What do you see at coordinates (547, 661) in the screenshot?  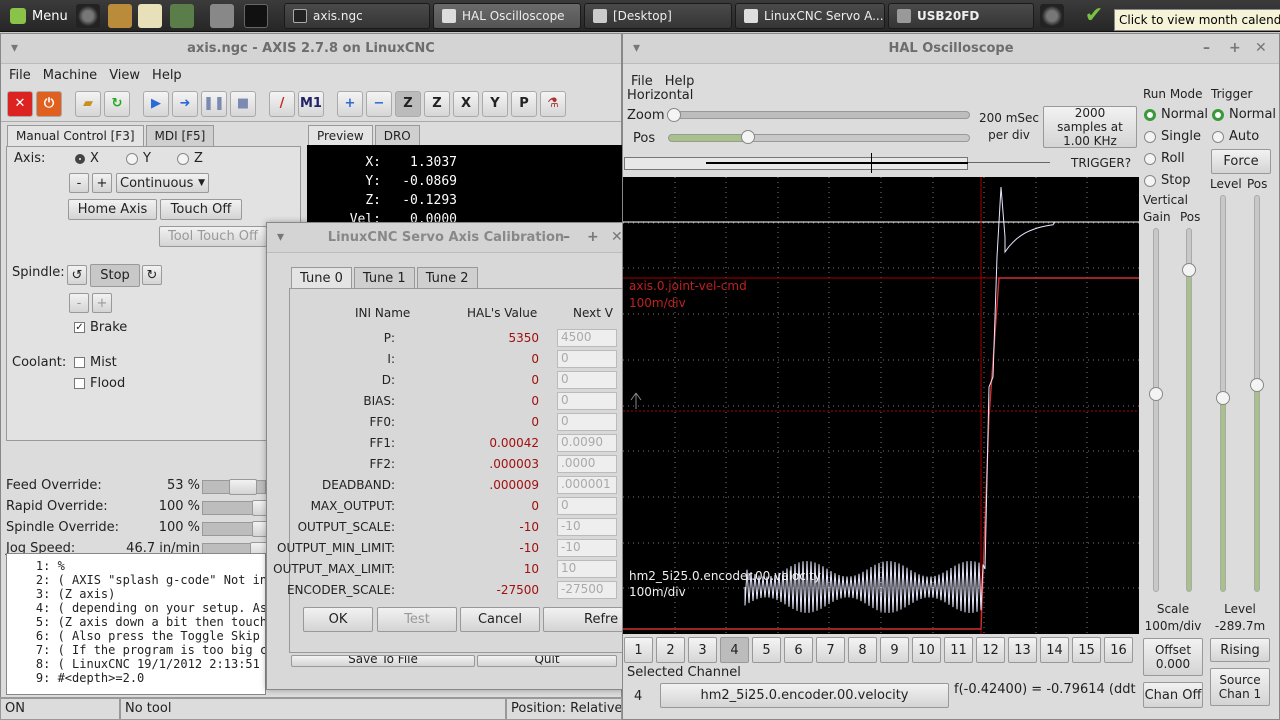 I see `quit-button: Quit` at bounding box center [547, 661].